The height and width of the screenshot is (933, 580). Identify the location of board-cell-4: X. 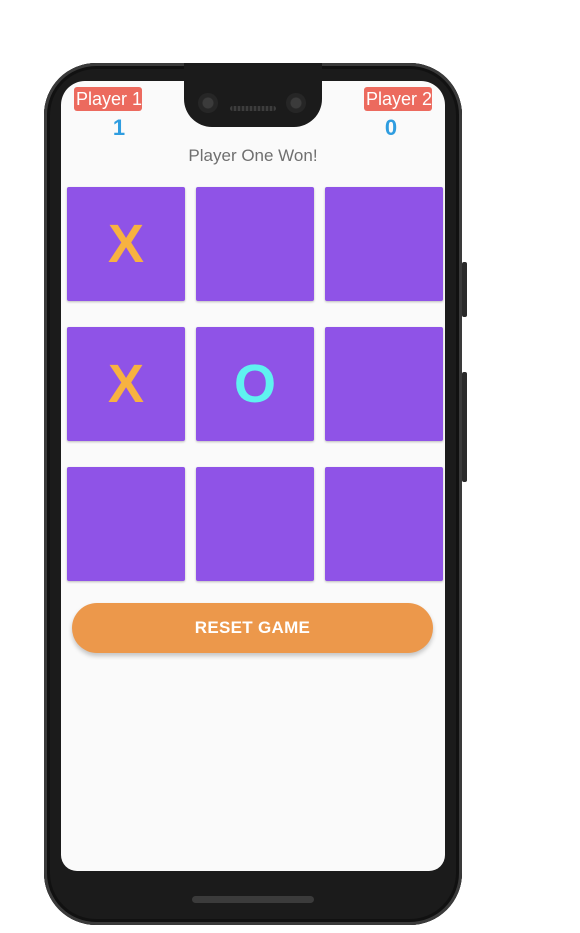
(126, 384).